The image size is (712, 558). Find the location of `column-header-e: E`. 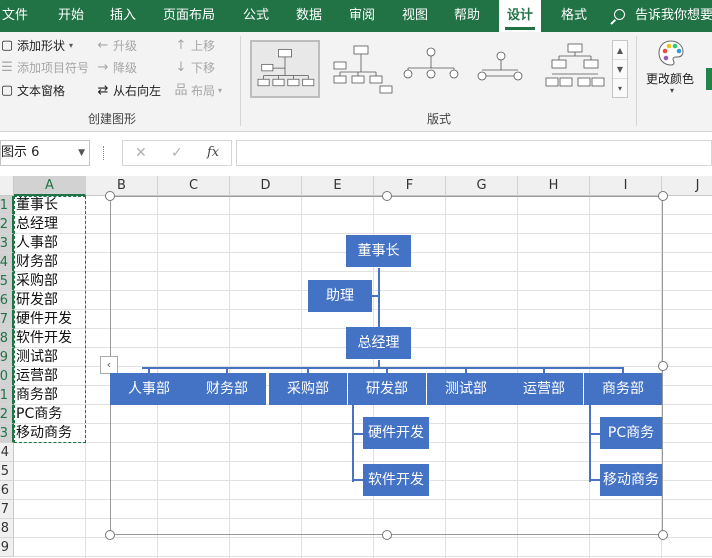

column-header-e: E is located at coordinates (338, 186).